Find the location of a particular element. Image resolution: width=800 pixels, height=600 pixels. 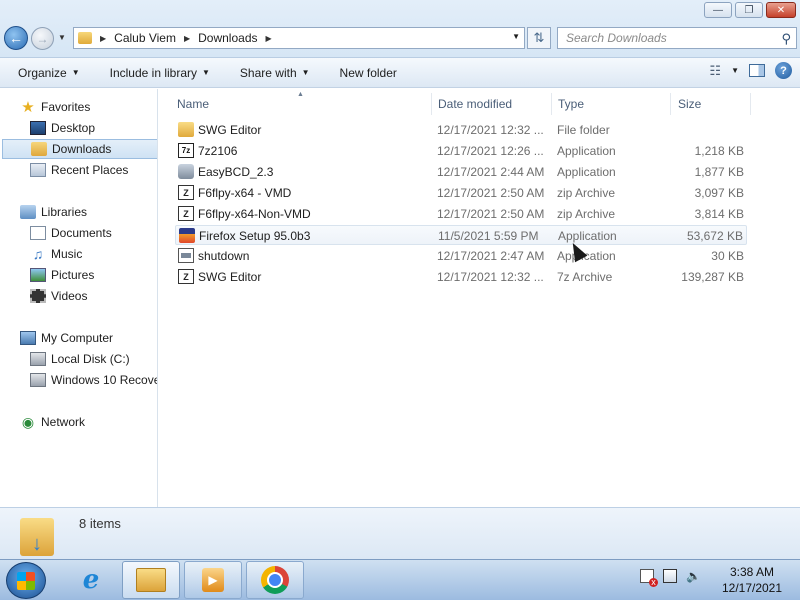

maximize-button: ❐ is located at coordinates (749, 10).